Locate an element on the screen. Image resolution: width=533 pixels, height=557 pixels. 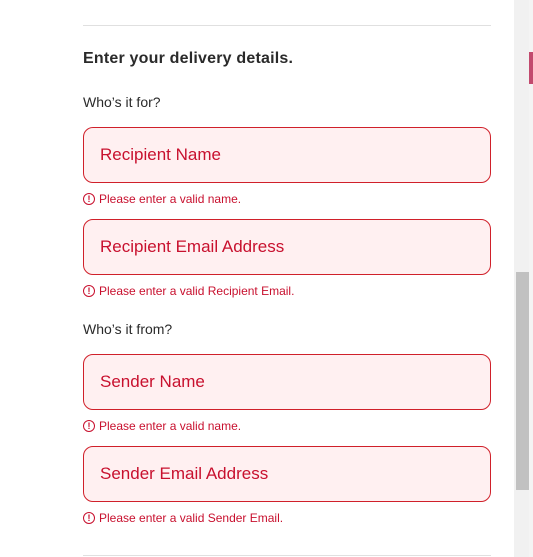
recipient-email-field is located at coordinates (287, 247).